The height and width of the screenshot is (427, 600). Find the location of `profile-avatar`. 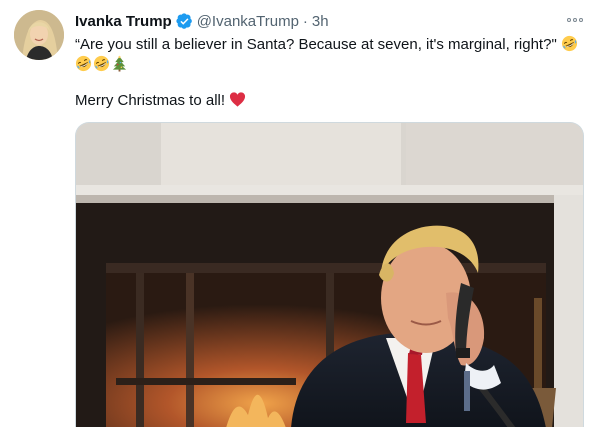

profile-avatar is located at coordinates (39, 35).